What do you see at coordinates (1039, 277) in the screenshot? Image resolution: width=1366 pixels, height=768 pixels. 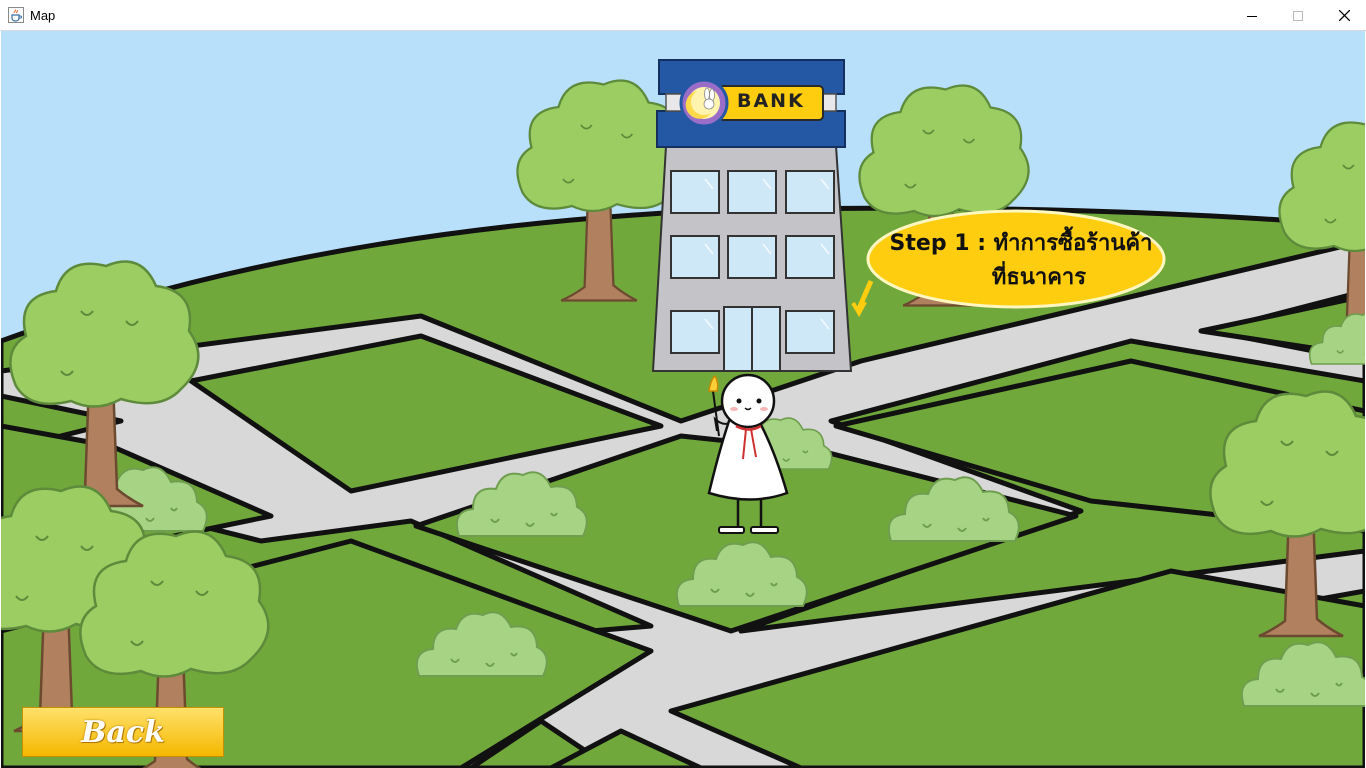 I see `instruction-line-2: ที่ธนาคาร` at bounding box center [1039, 277].